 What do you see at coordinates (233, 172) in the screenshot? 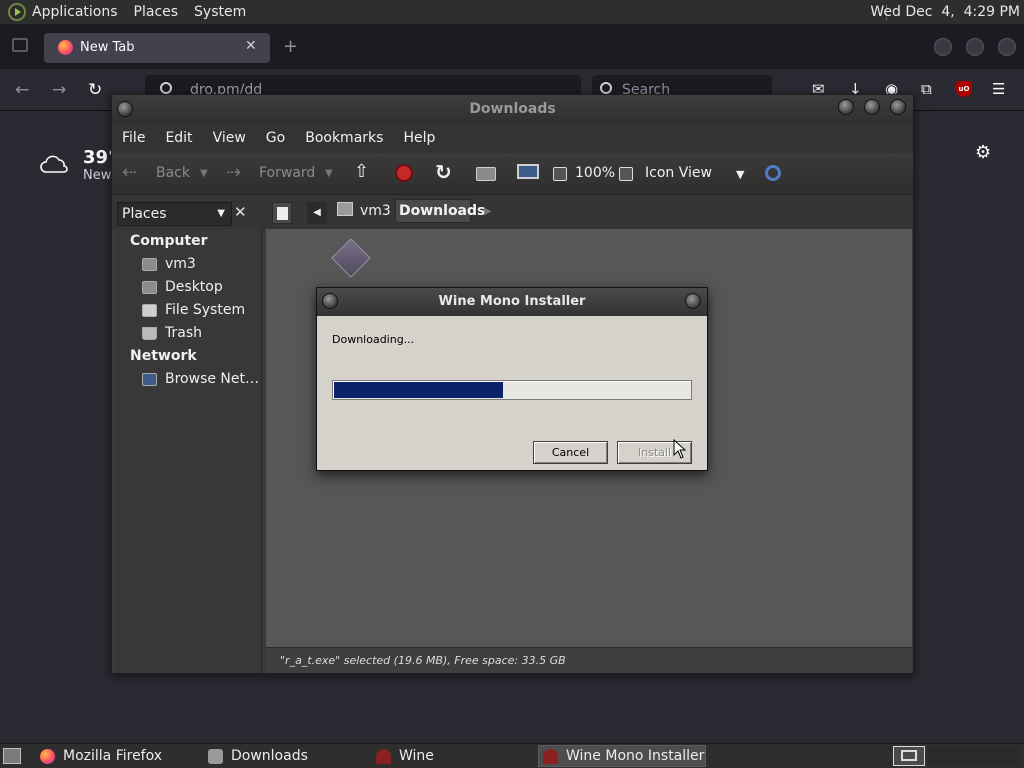
I see `forward-arrow-icon: ⇢` at bounding box center [233, 172].